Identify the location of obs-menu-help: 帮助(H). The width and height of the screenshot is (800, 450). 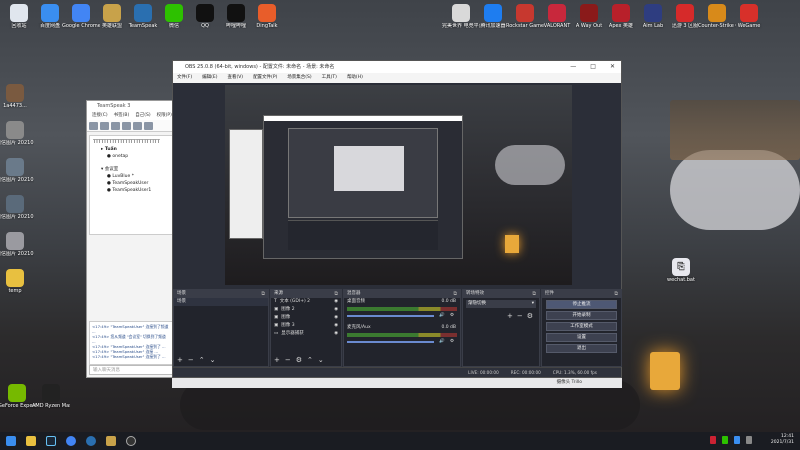
(355, 78).